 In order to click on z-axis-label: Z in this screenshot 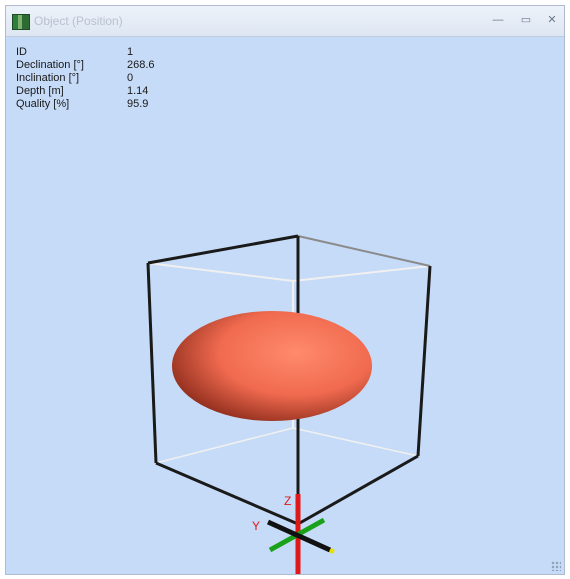, I will do `click(287, 501)`.